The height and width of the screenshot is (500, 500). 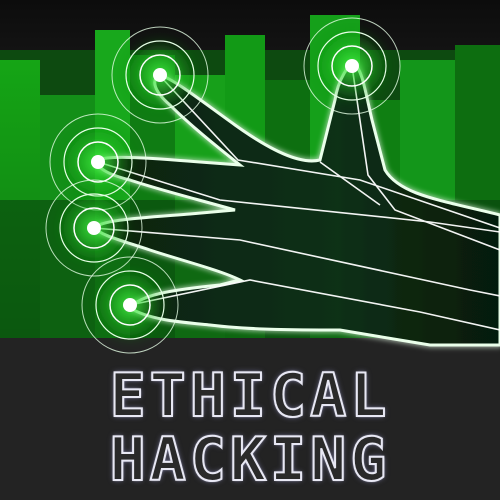 I want to click on title-line-1: ETHICAL, so click(x=250, y=396).